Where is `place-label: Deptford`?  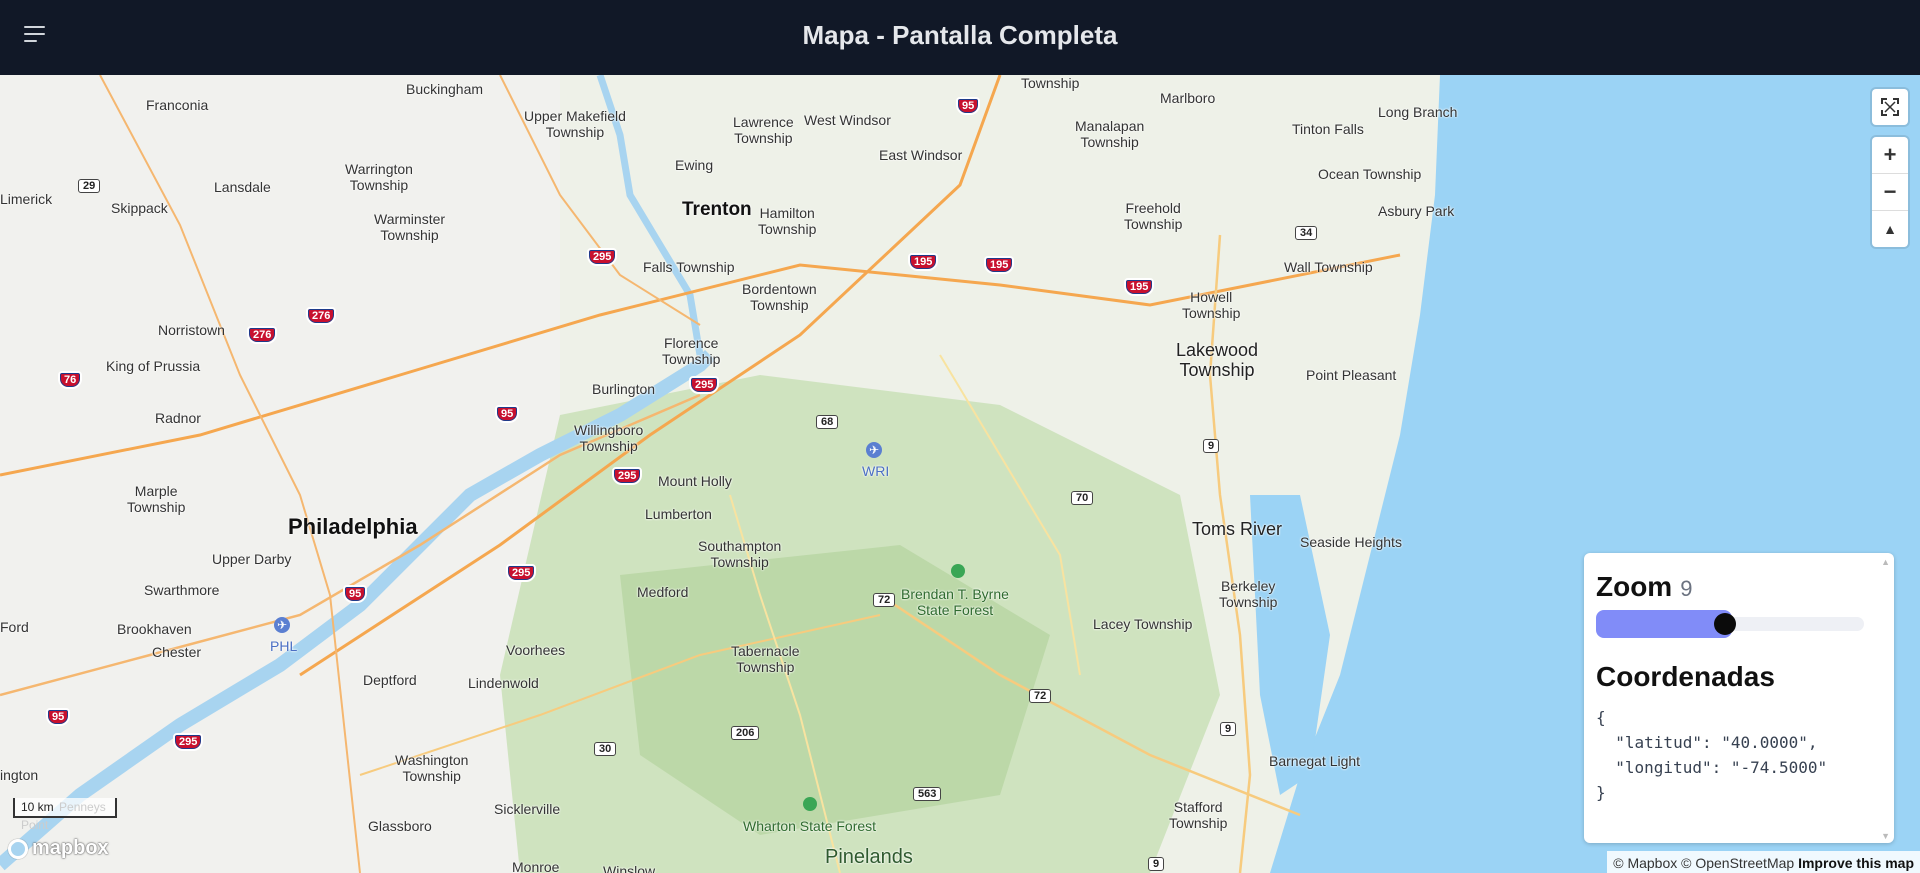 place-label: Deptford is located at coordinates (390, 680).